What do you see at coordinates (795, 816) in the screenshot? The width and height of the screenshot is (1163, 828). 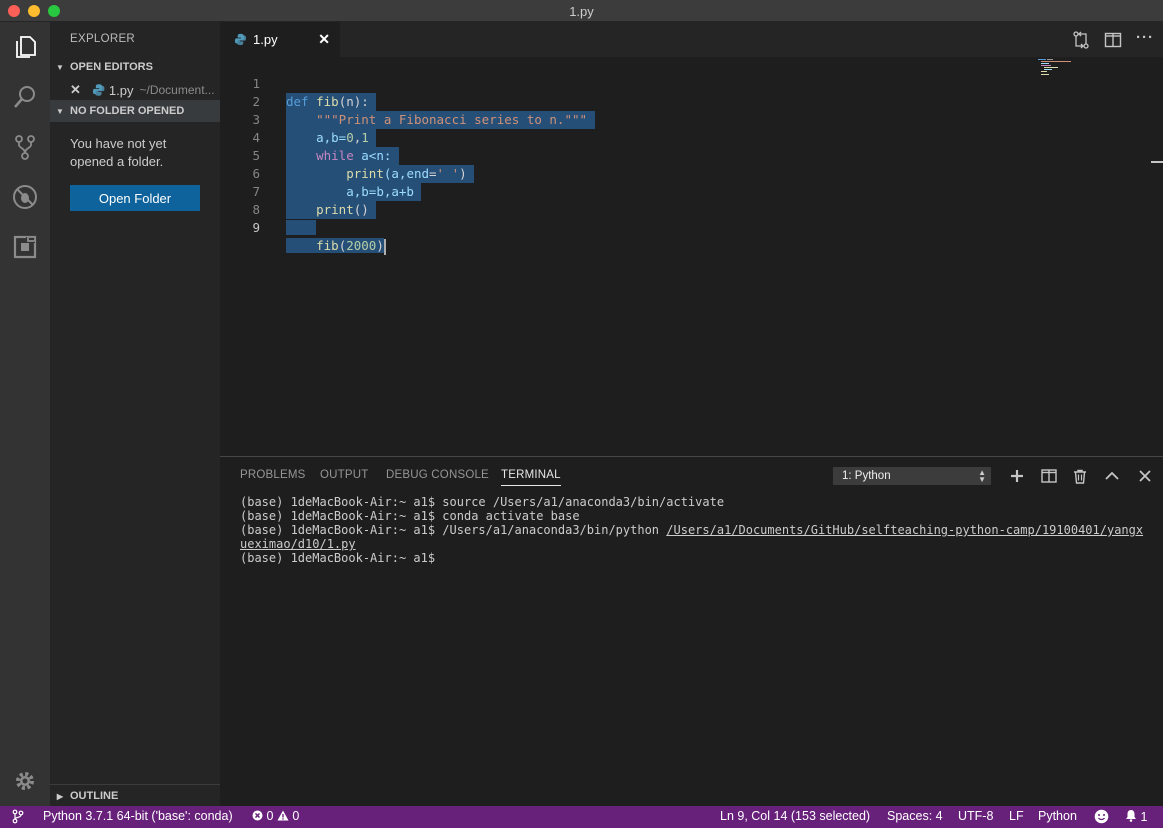 I see `cursor-position-status: Ln 9, Col 14 (153 selected)` at bounding box center [795, 816].